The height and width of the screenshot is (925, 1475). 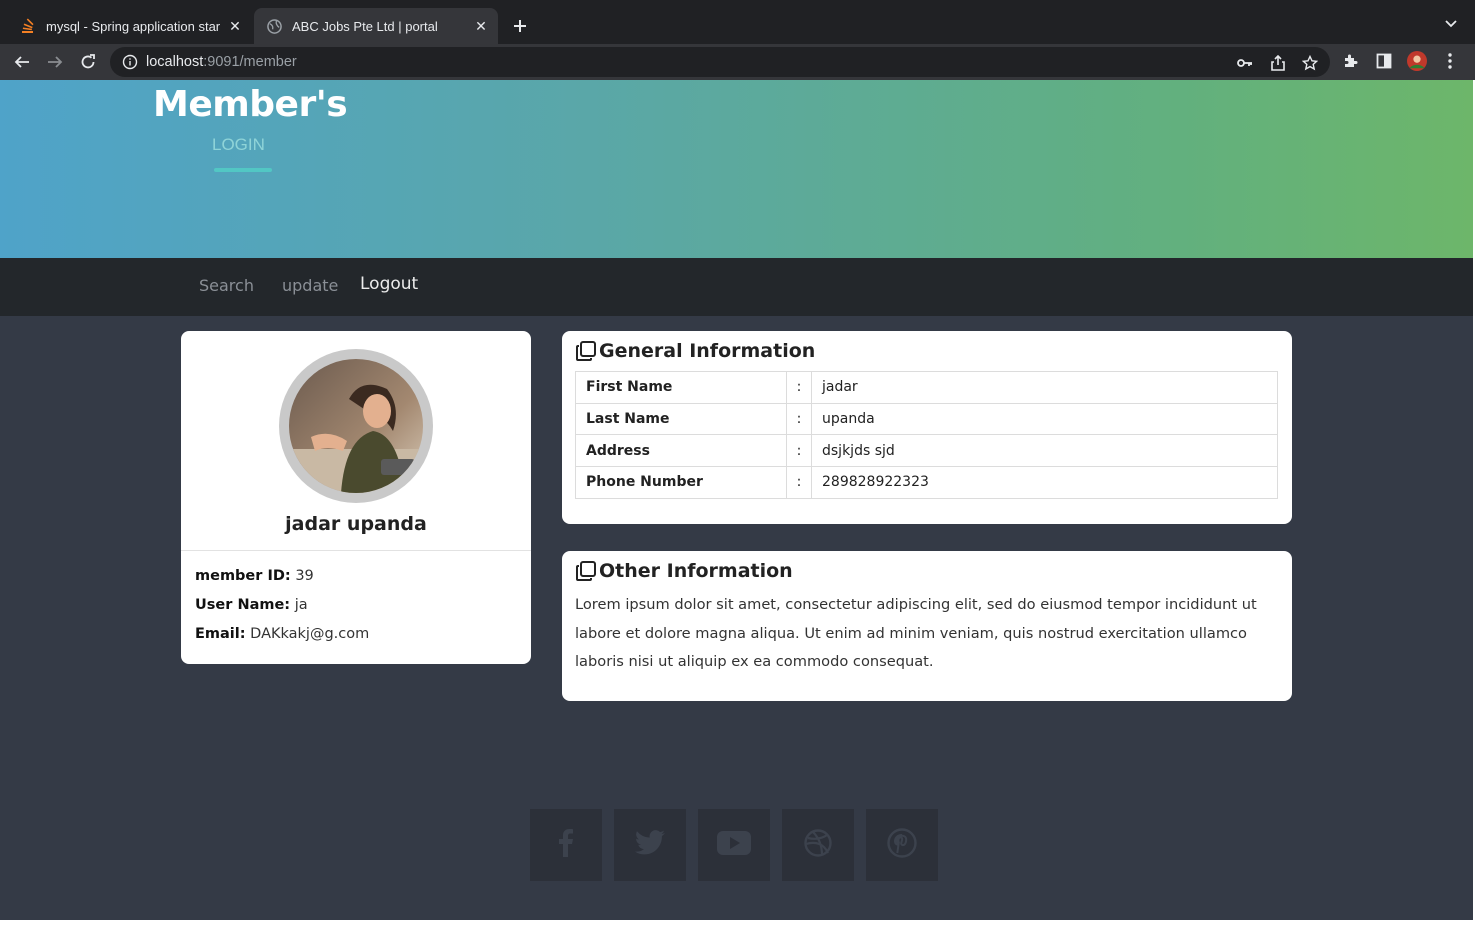 I want to click on extensions-puzzle-icon, so click(x=1351, y=61).